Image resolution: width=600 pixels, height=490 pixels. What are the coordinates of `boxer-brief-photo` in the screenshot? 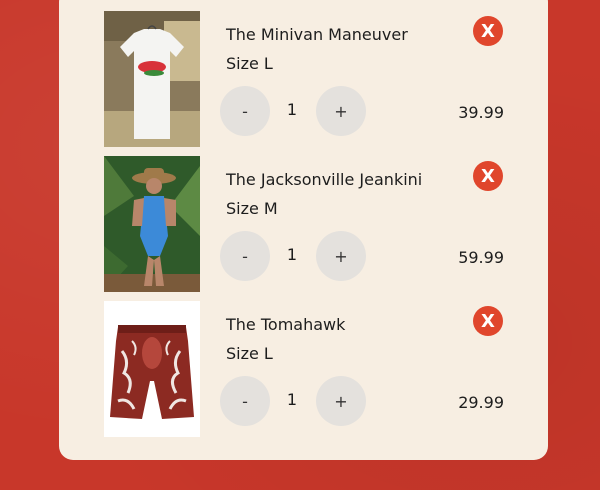 It's located at (152, 369).